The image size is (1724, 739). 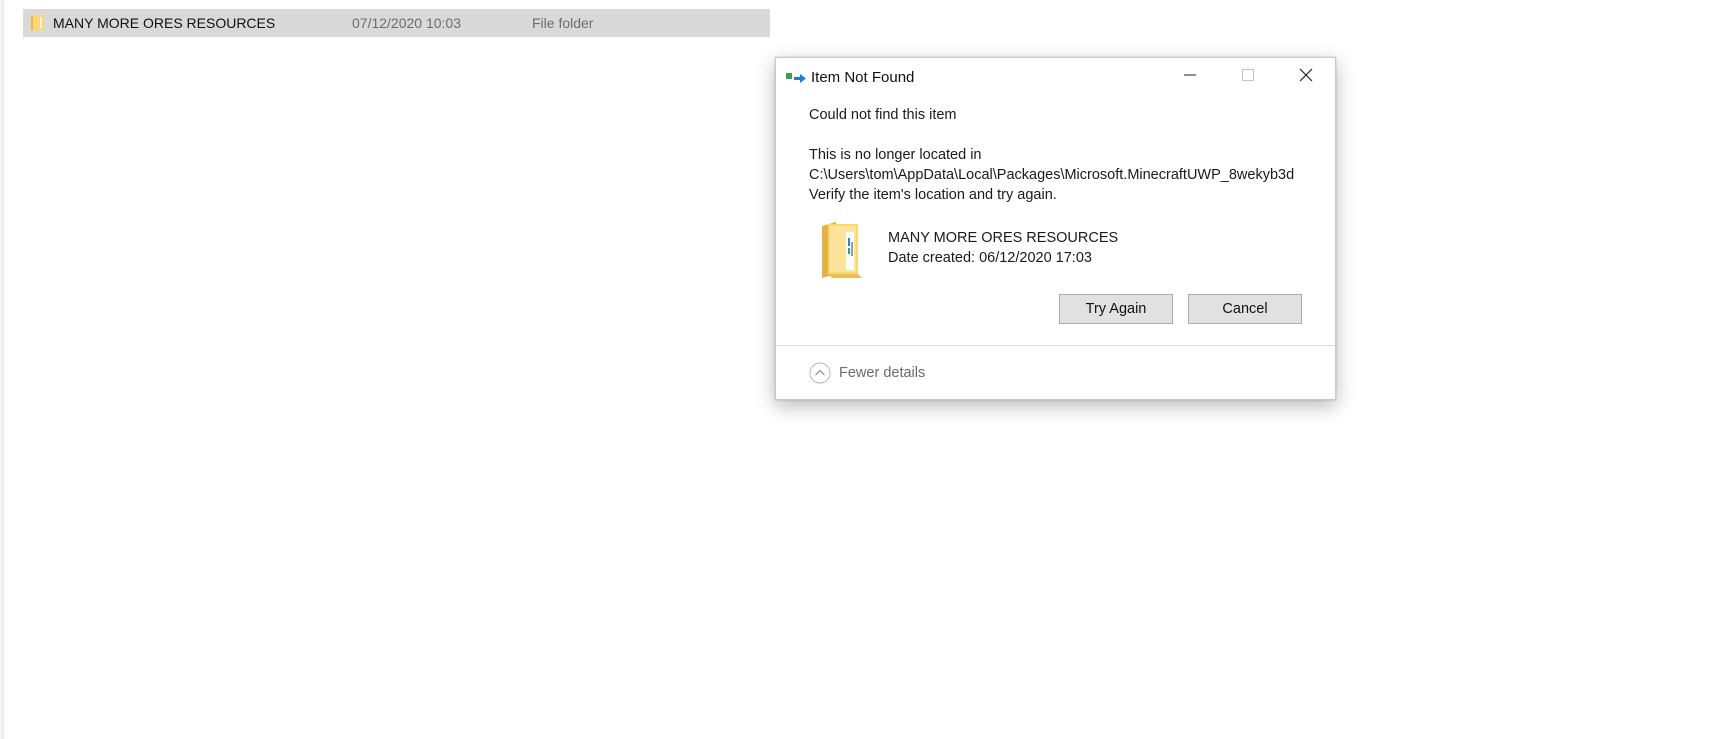 What do you see at coordinates (1055, 77) in the screenshot?
I see `dialog-titlebar: Item Not Found` at bounding box center [1055, 77].